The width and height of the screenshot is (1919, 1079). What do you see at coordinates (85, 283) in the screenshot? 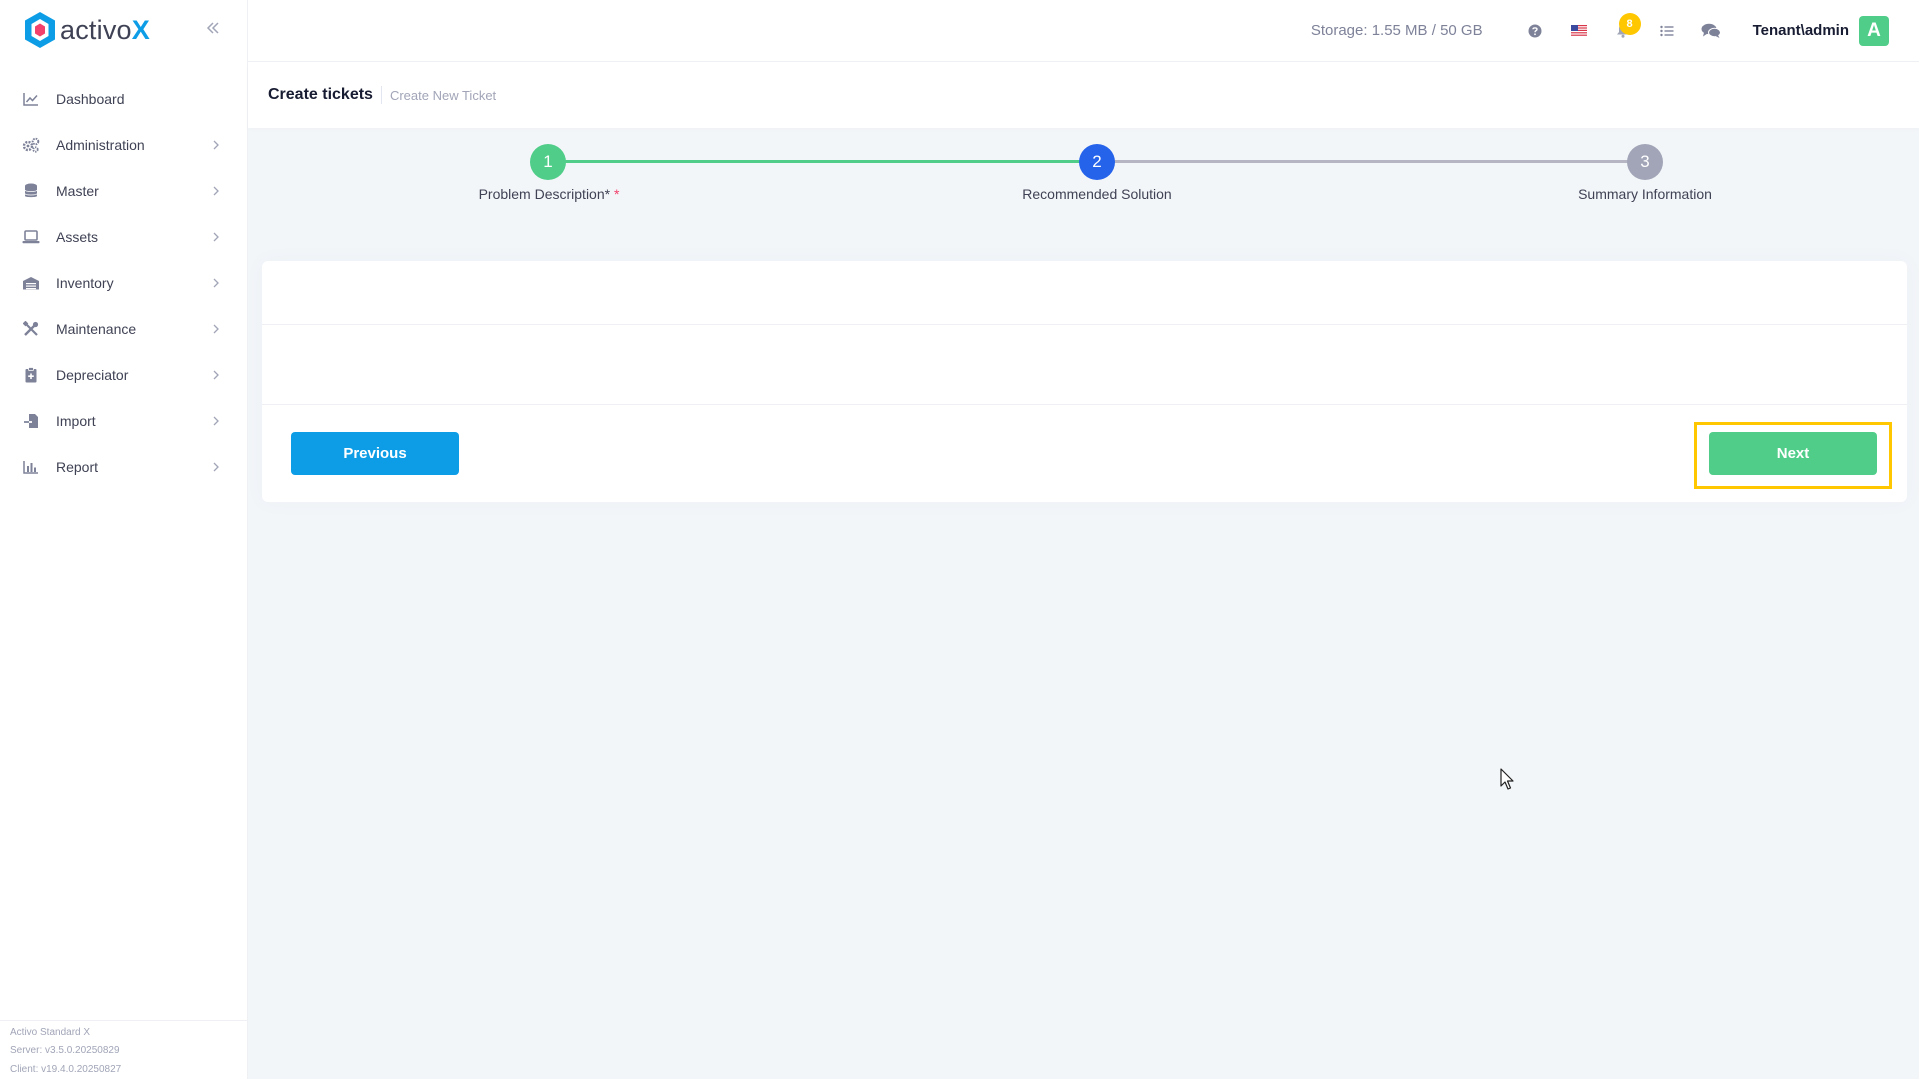
I see `sidebar-item-label: Inventory` at bounding box center [85, 283].